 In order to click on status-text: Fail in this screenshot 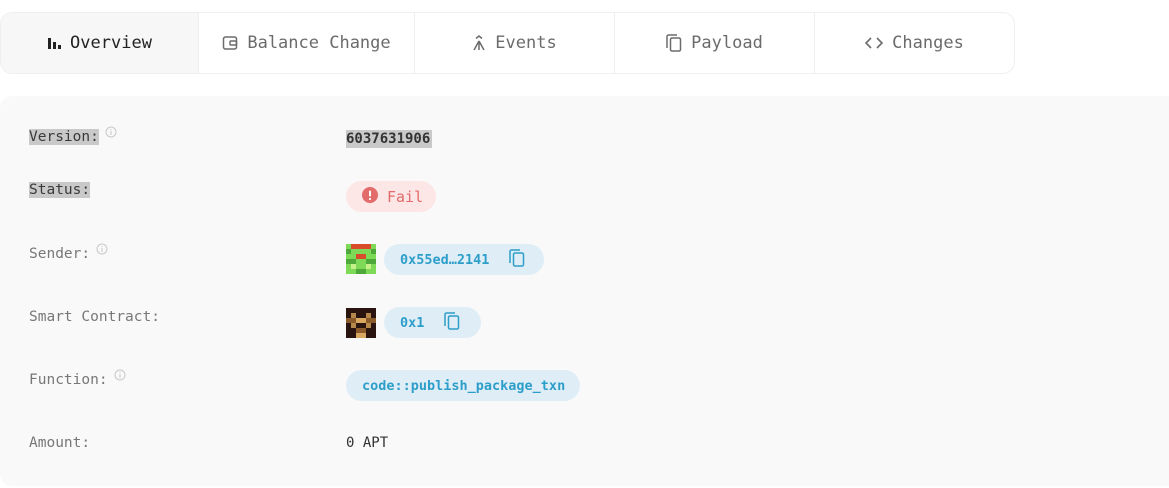, I will do `click(405, 196)`.